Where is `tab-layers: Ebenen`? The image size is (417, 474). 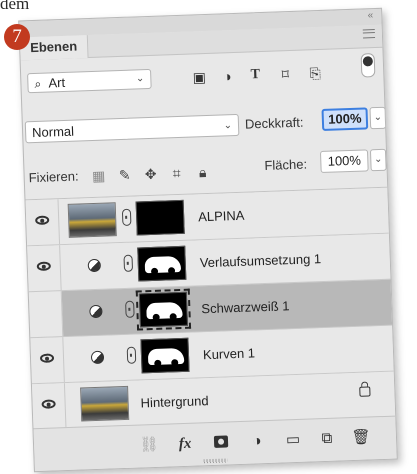 tab-layers: Ebenen is located at coordinates (54, 48).